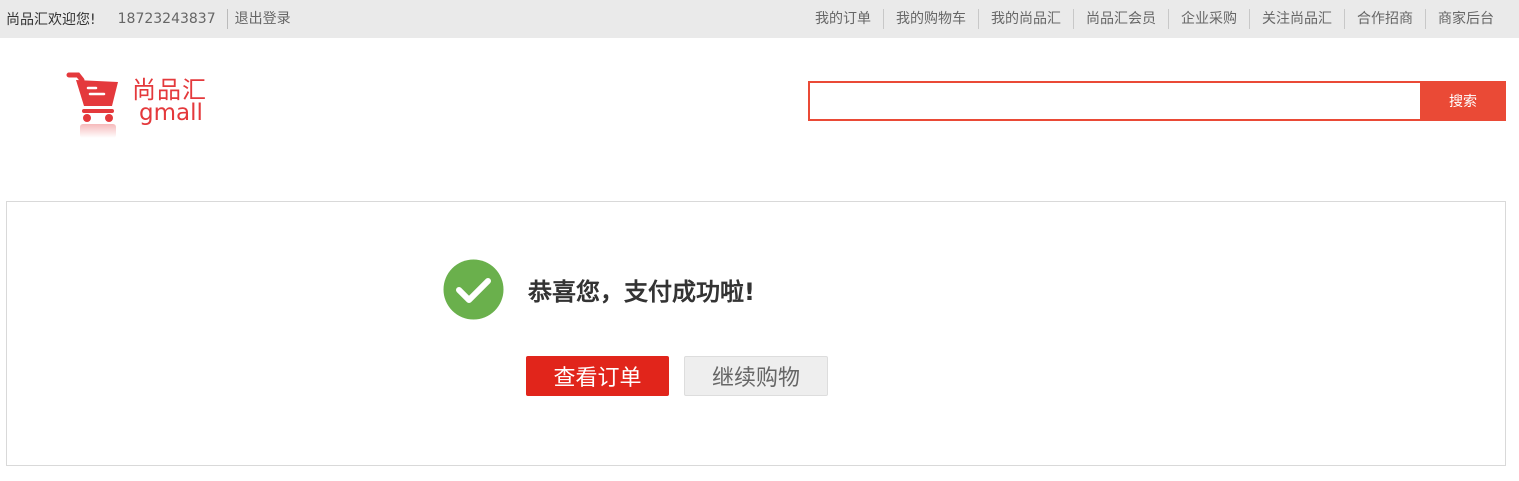 This screenshot has width=1519, height=481. What do you see at coordinates (166, 19) in the screenshot?
I see `user-phone: 18723243837` at bounding box center [166, 19].